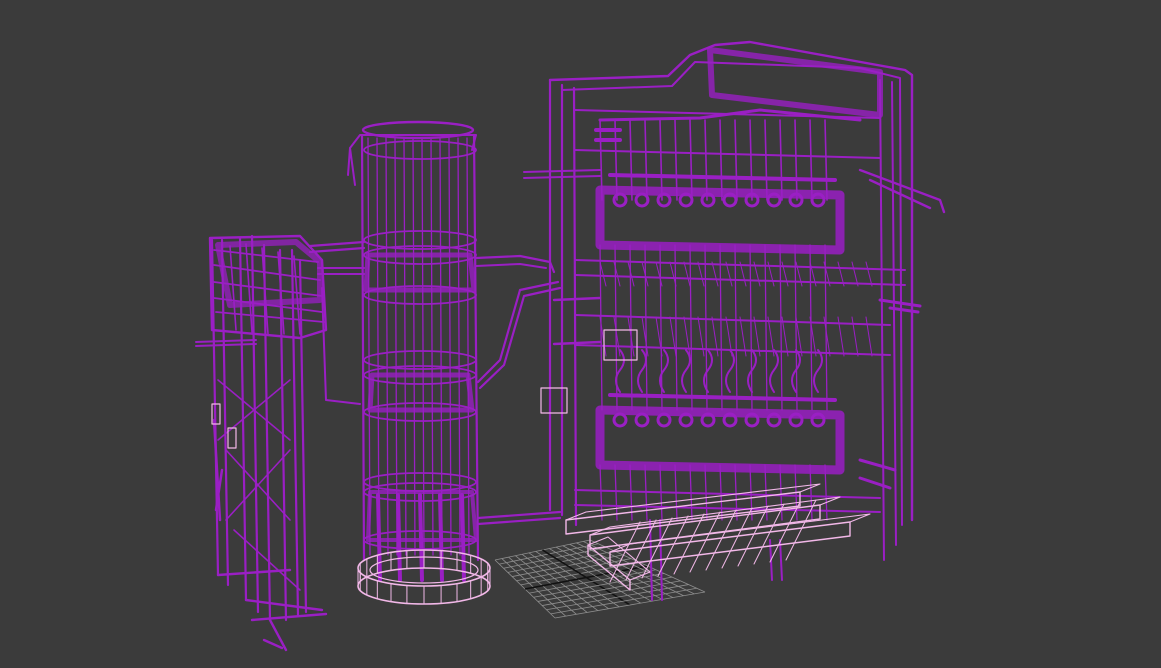  I want to click on pallet, so click(730, 544).